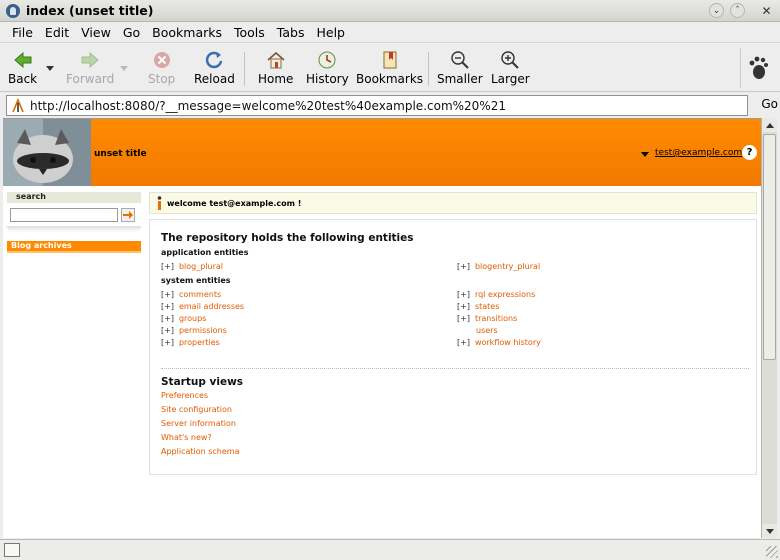  I want to click on menu-tools: Tools, so click(249, 32).